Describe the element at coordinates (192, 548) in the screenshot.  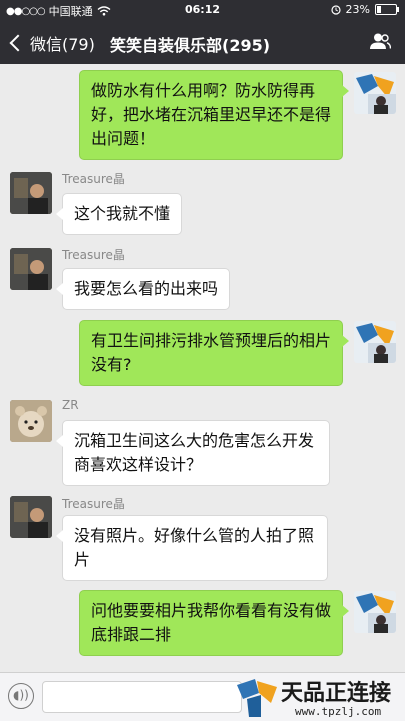
I see `message-bubble-incoming: 没有照片。好像什么管的人拍了照片` at that location.